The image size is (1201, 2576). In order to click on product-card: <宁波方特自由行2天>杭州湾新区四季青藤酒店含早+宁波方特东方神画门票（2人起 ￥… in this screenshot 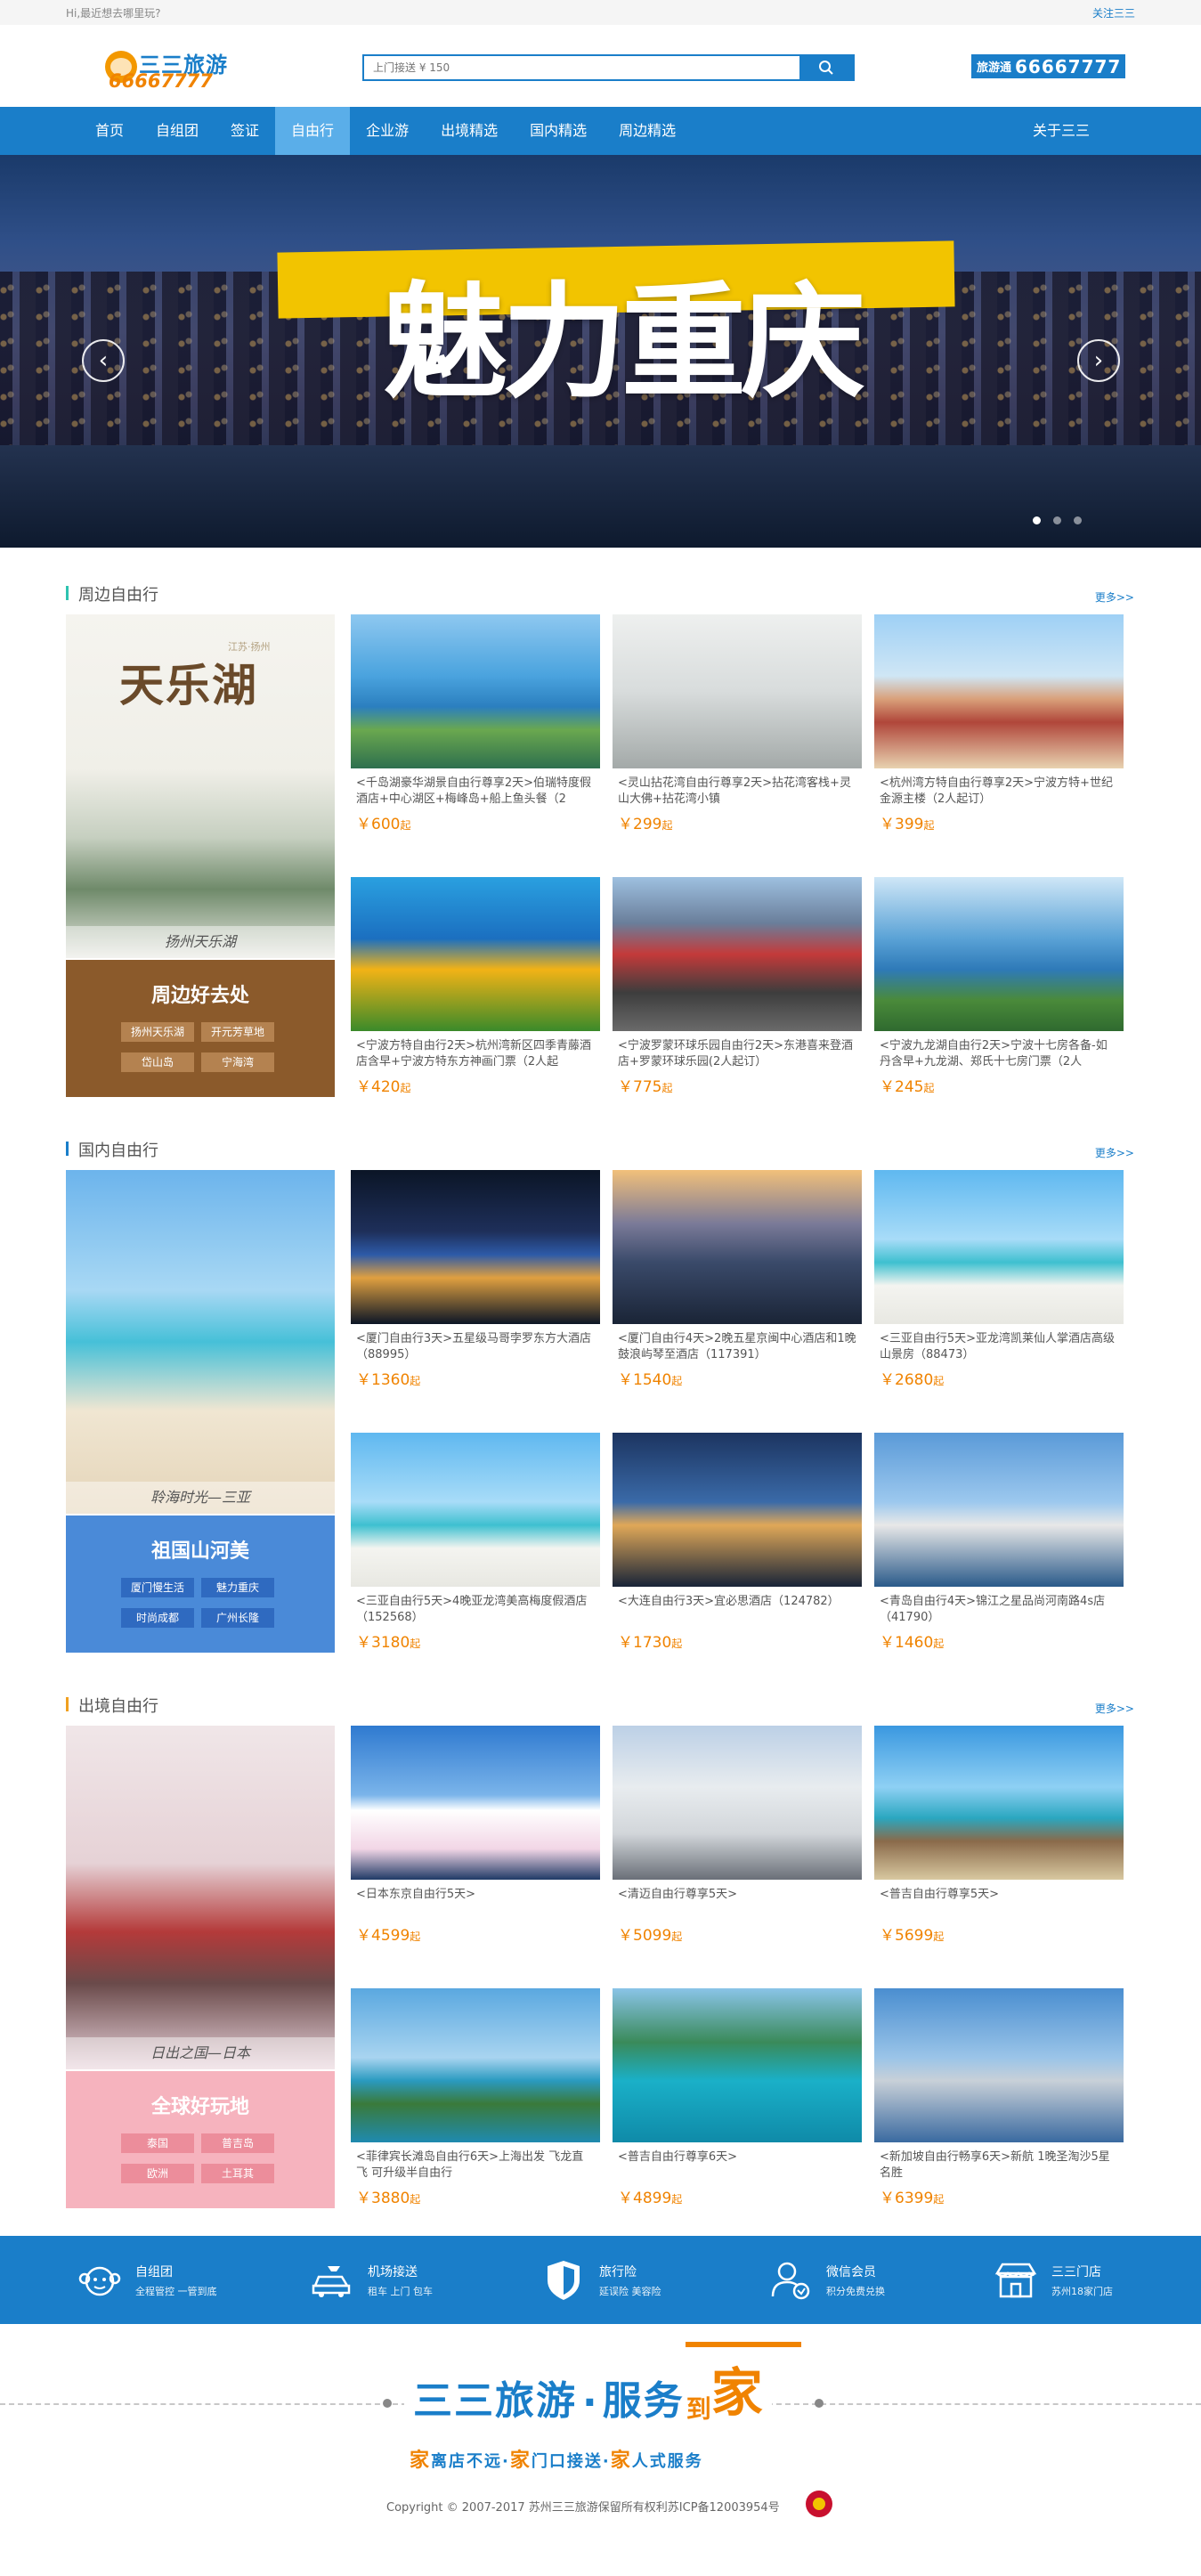, I will do `click(475, 998)`.